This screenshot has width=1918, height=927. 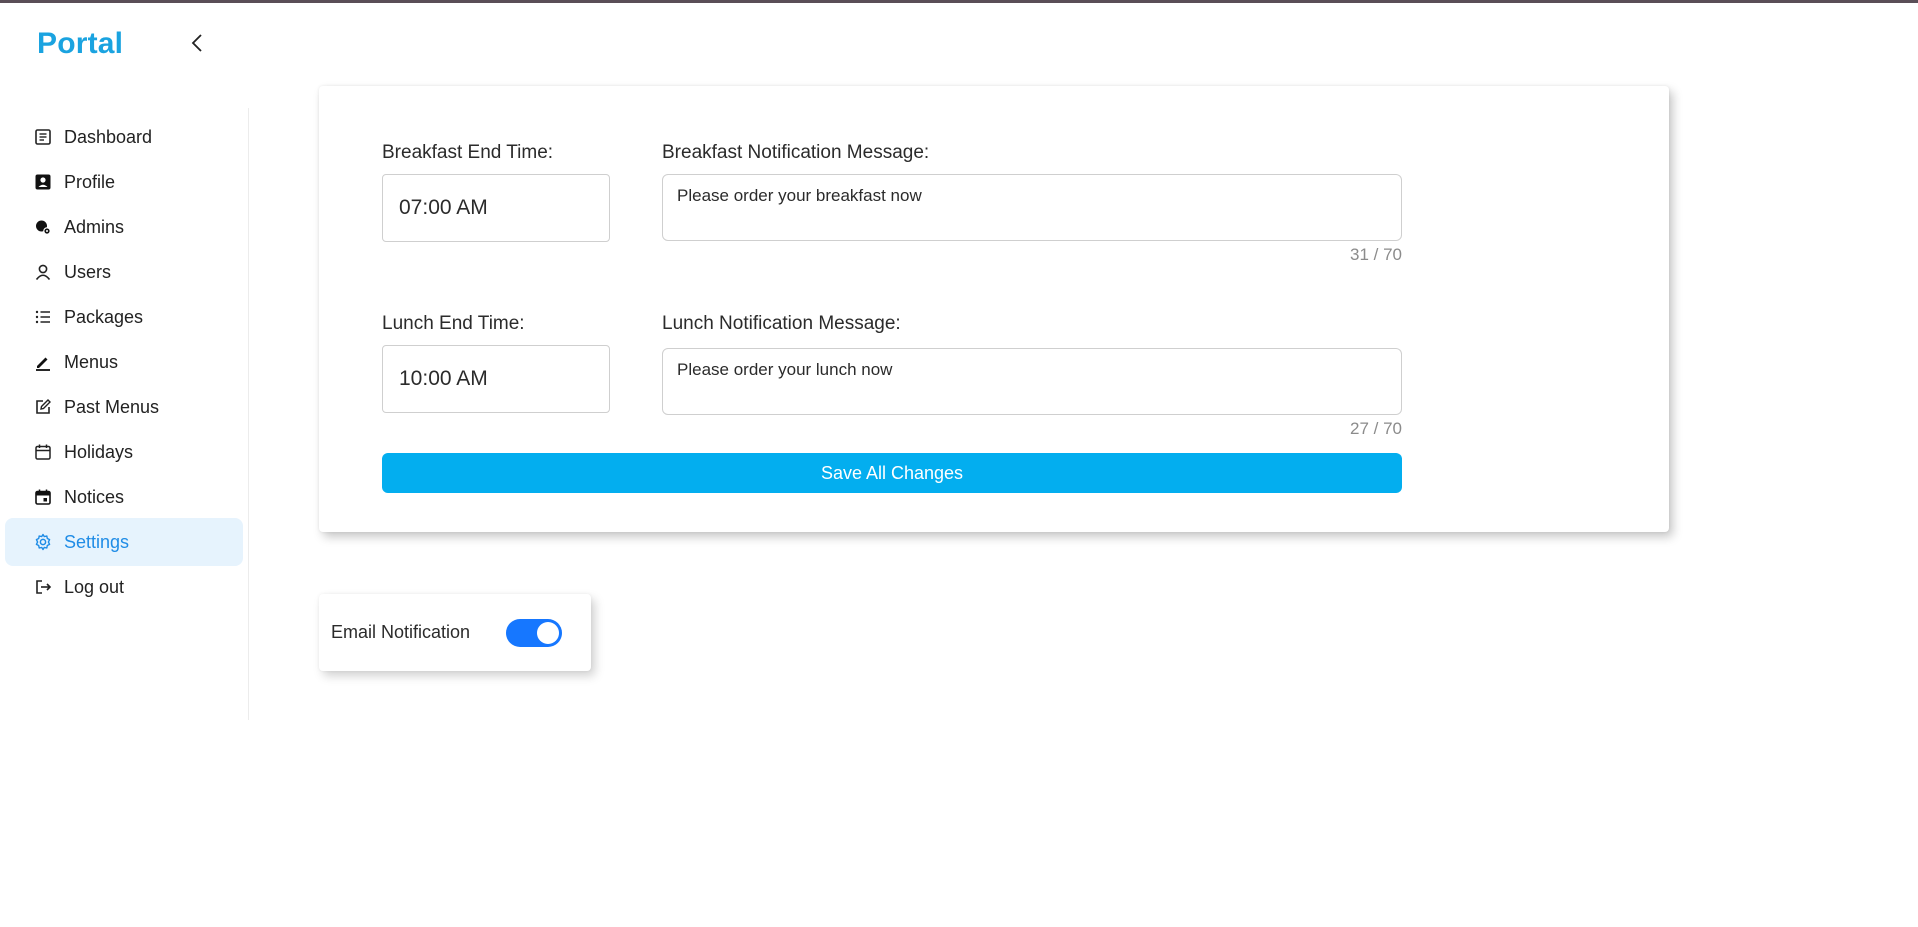 What do you see at coordinates (496, 379) in the screenshot?
I see `lunch-time-input: 10:00 AM` at bounding box center [496, 379].